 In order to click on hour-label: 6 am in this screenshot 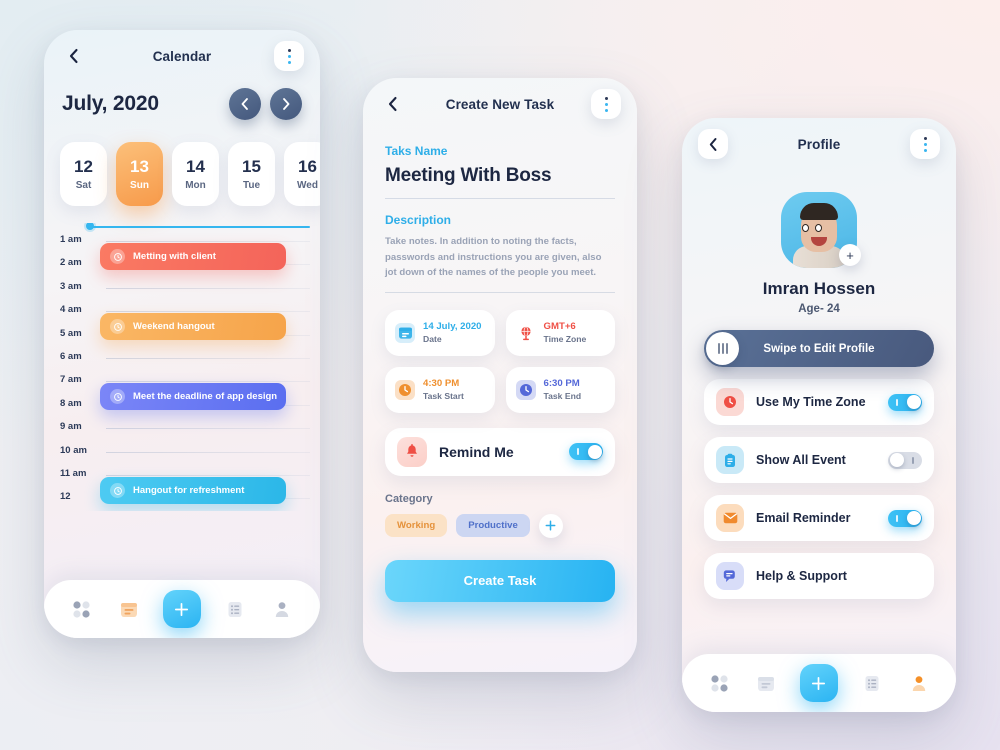, I will do `click(71, 356)`.